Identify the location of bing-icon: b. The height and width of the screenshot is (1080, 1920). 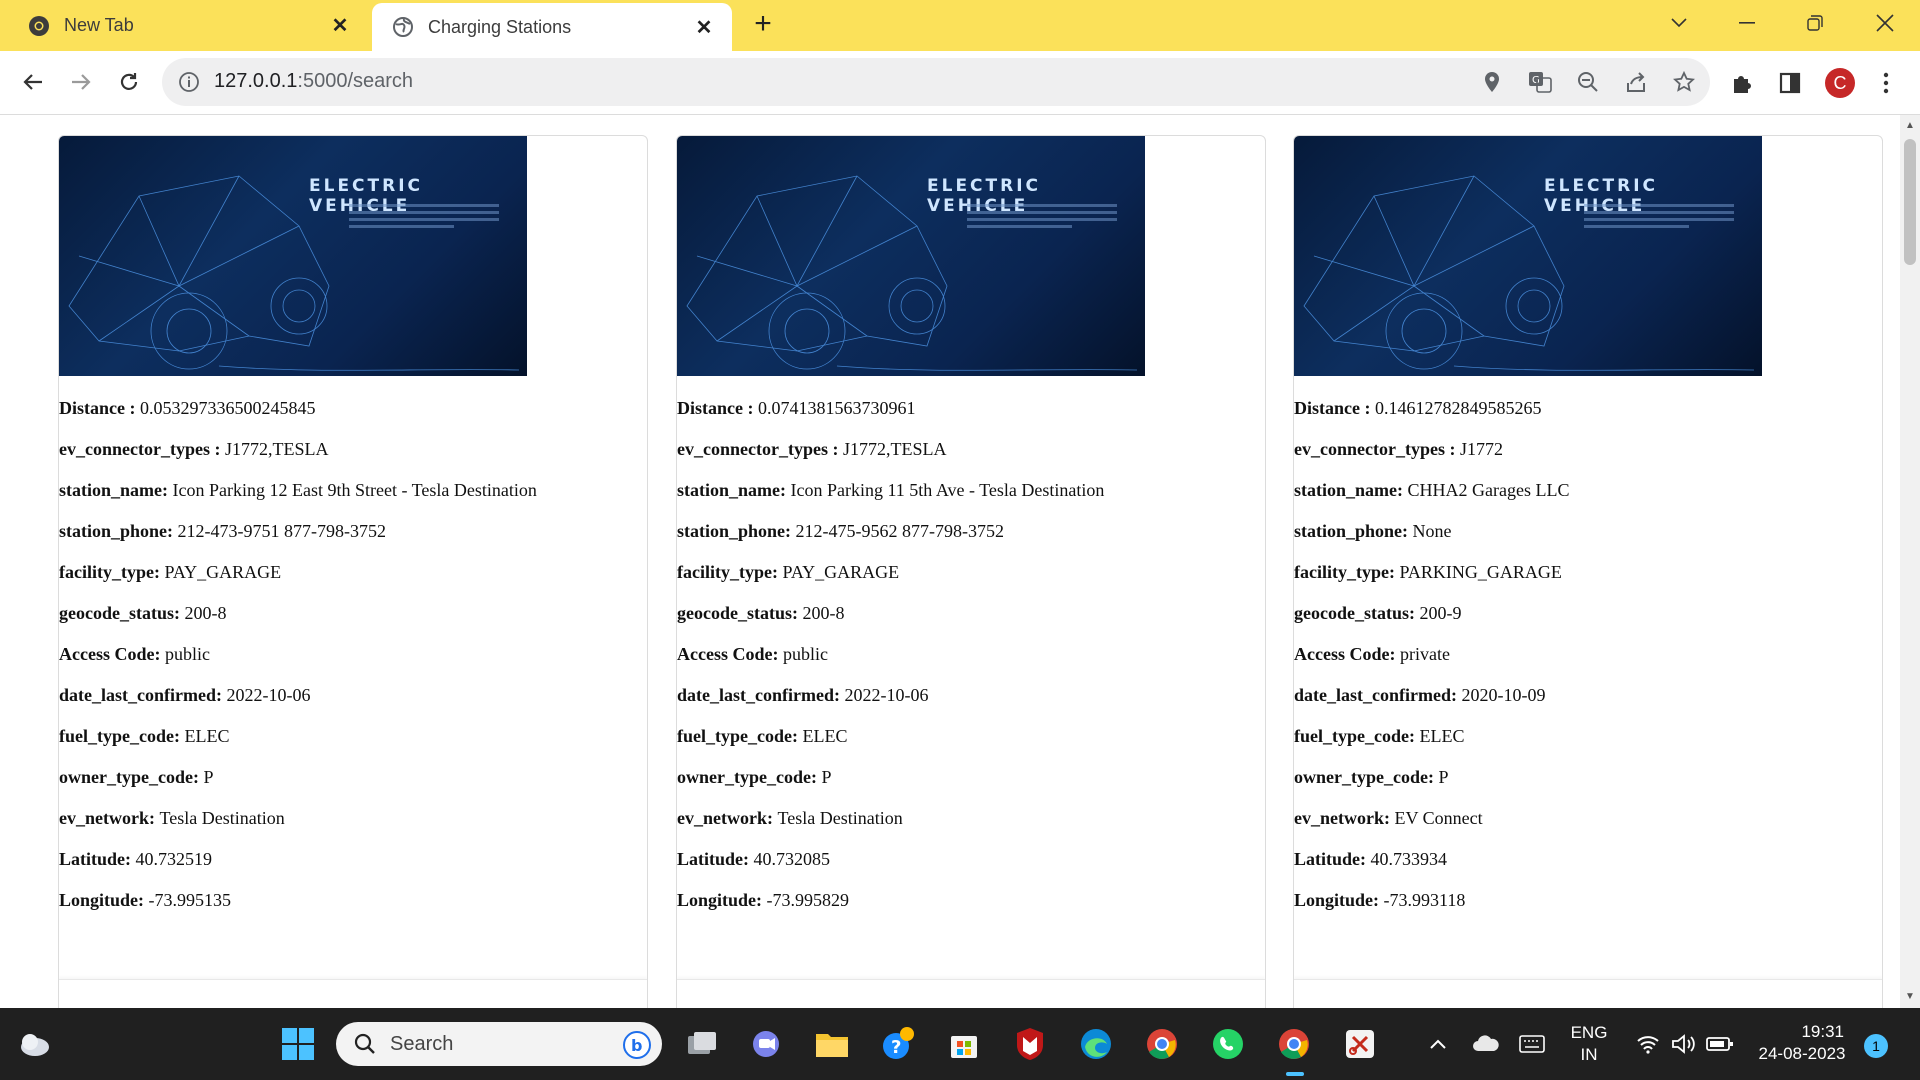
(637, 1047).